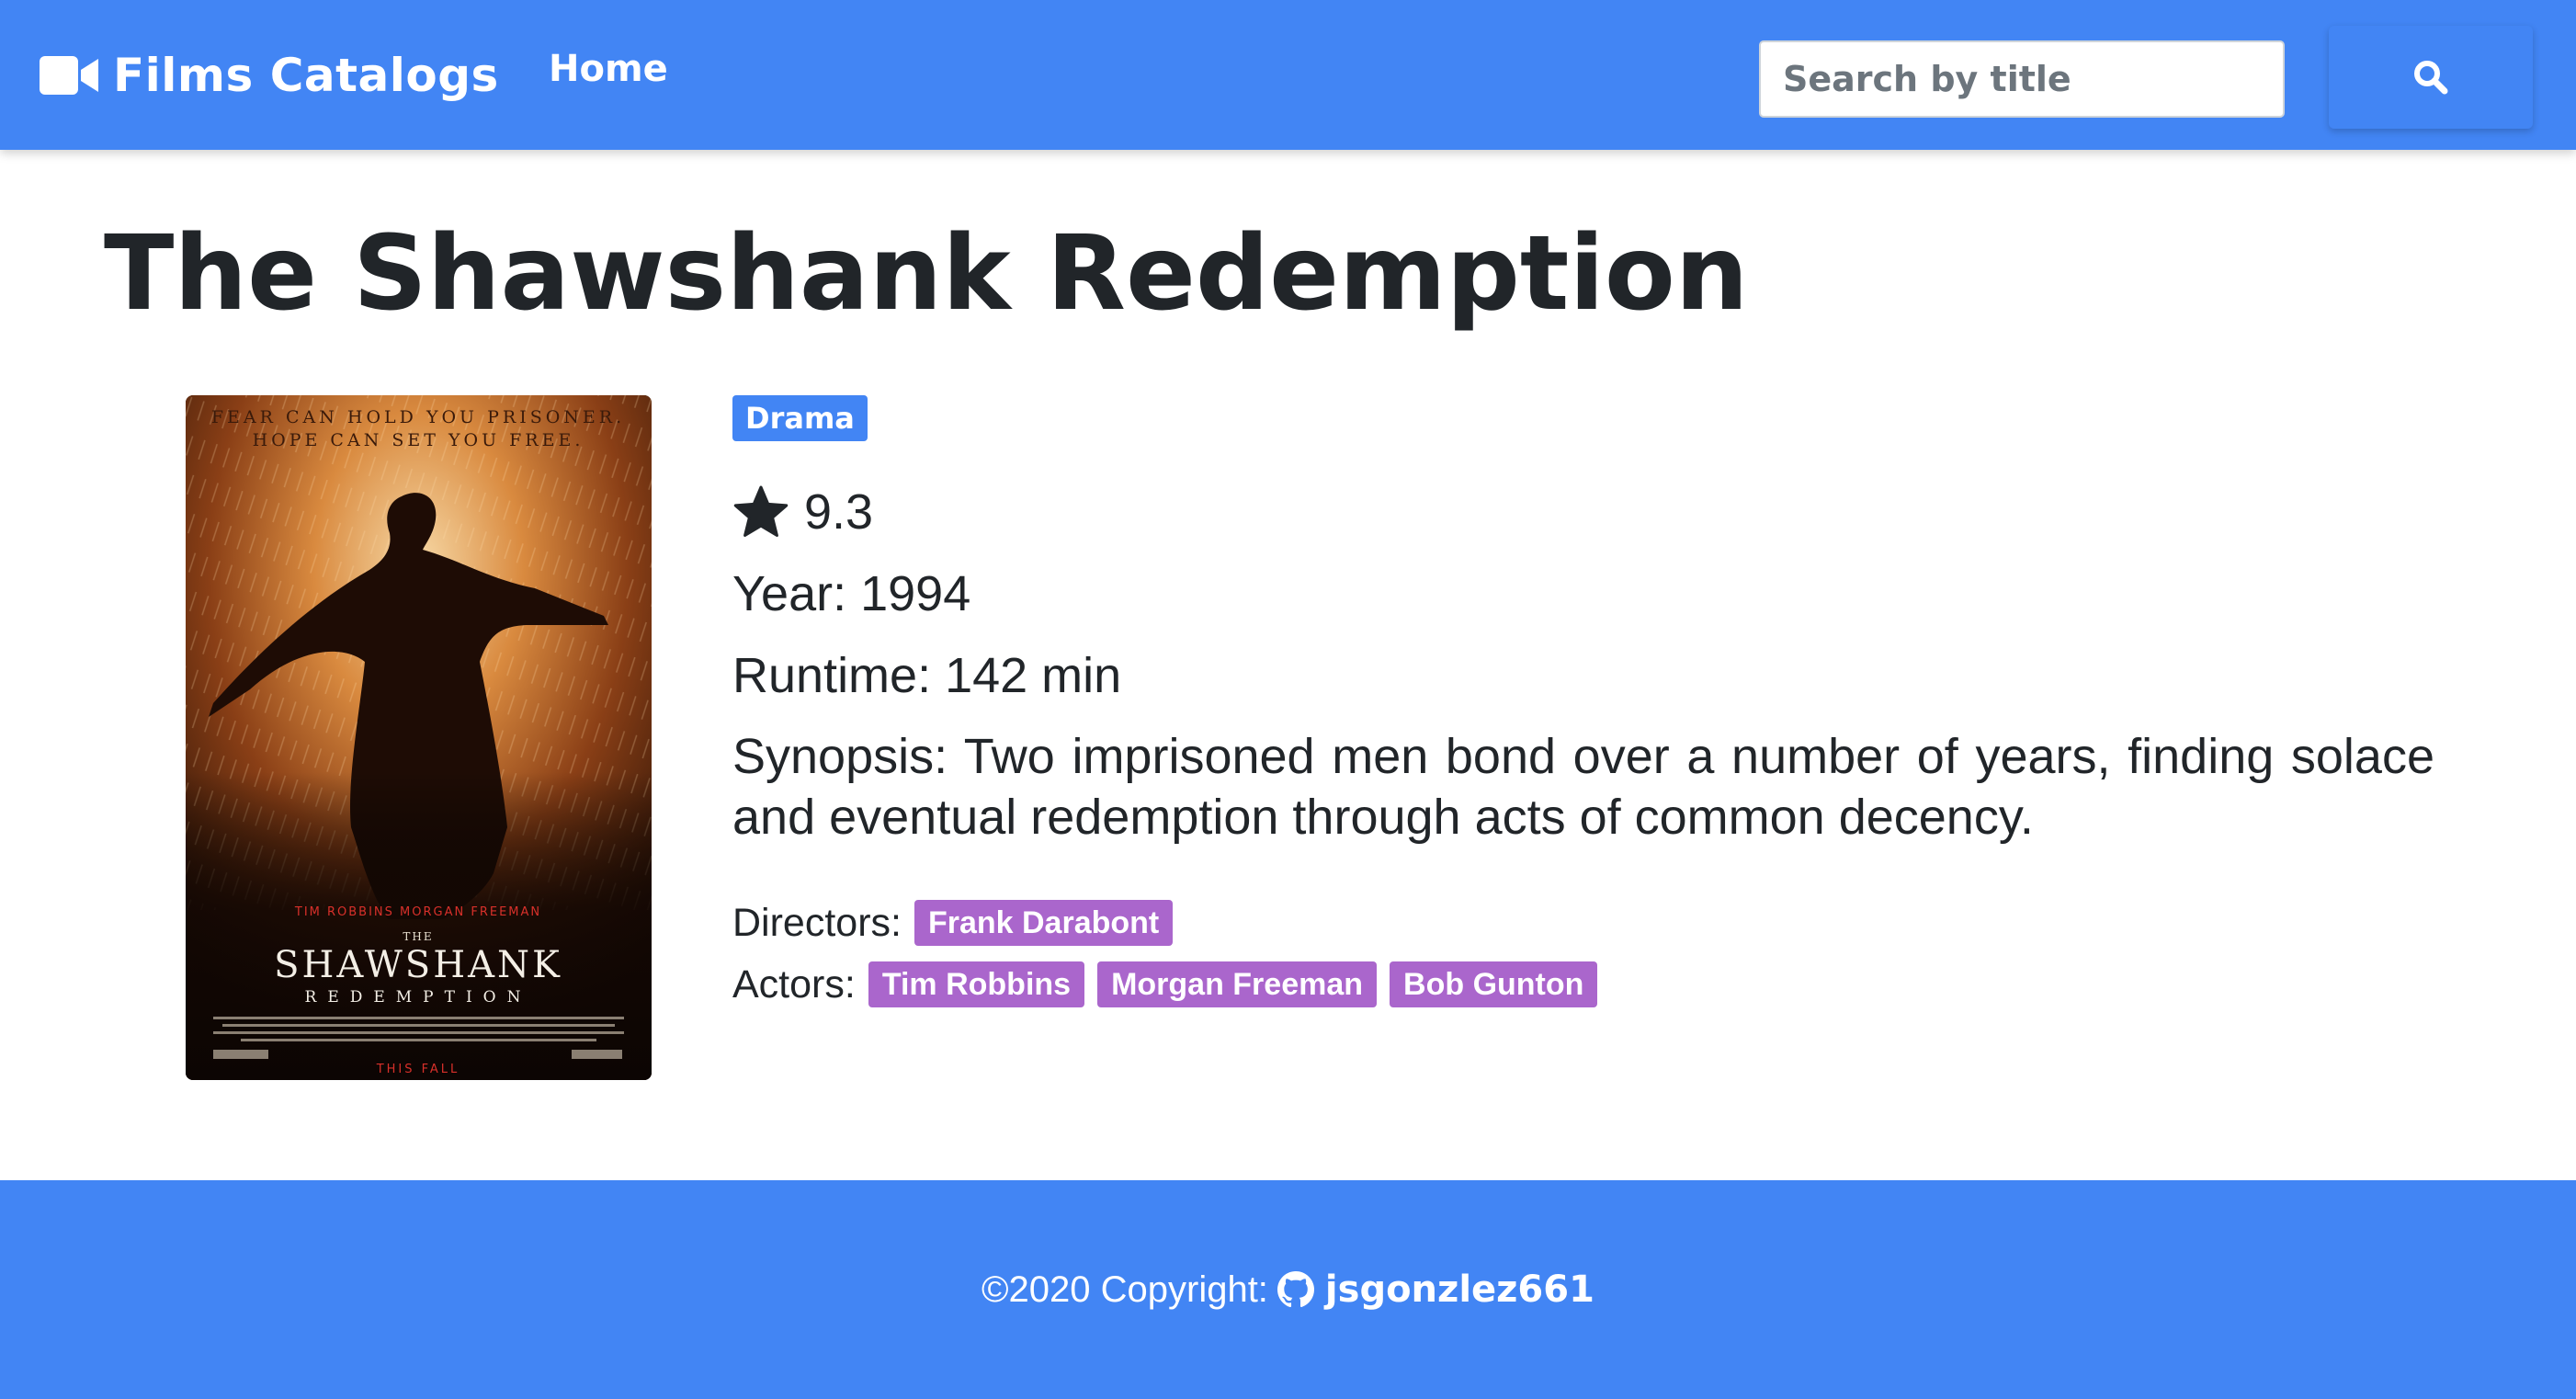 This screenshot has height=1399, width=2576. Describe the element at coordinates (1494, 984) in the screenshot. I see `actor-badge: Bob Gunton` at that location.